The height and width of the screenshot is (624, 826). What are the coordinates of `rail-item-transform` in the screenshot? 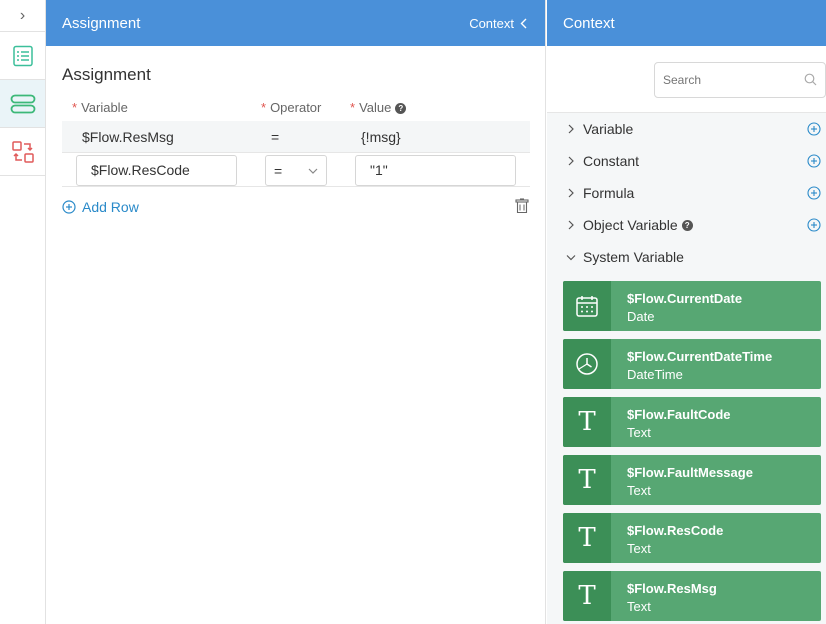 It's located at (22, 152).